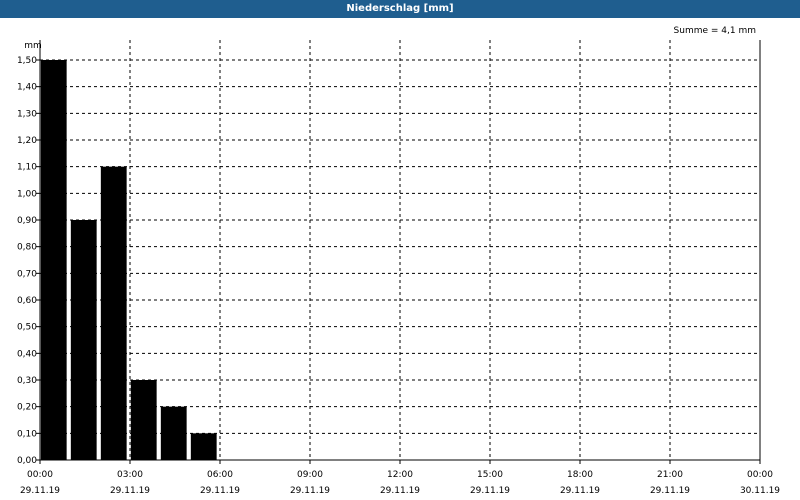 The width and height of the screenshot is (800, 500). What do you see at coordinates (27, 88) in the screenshot?
I see `y-tick-label: 1,40` at bounding box center [27, 88].